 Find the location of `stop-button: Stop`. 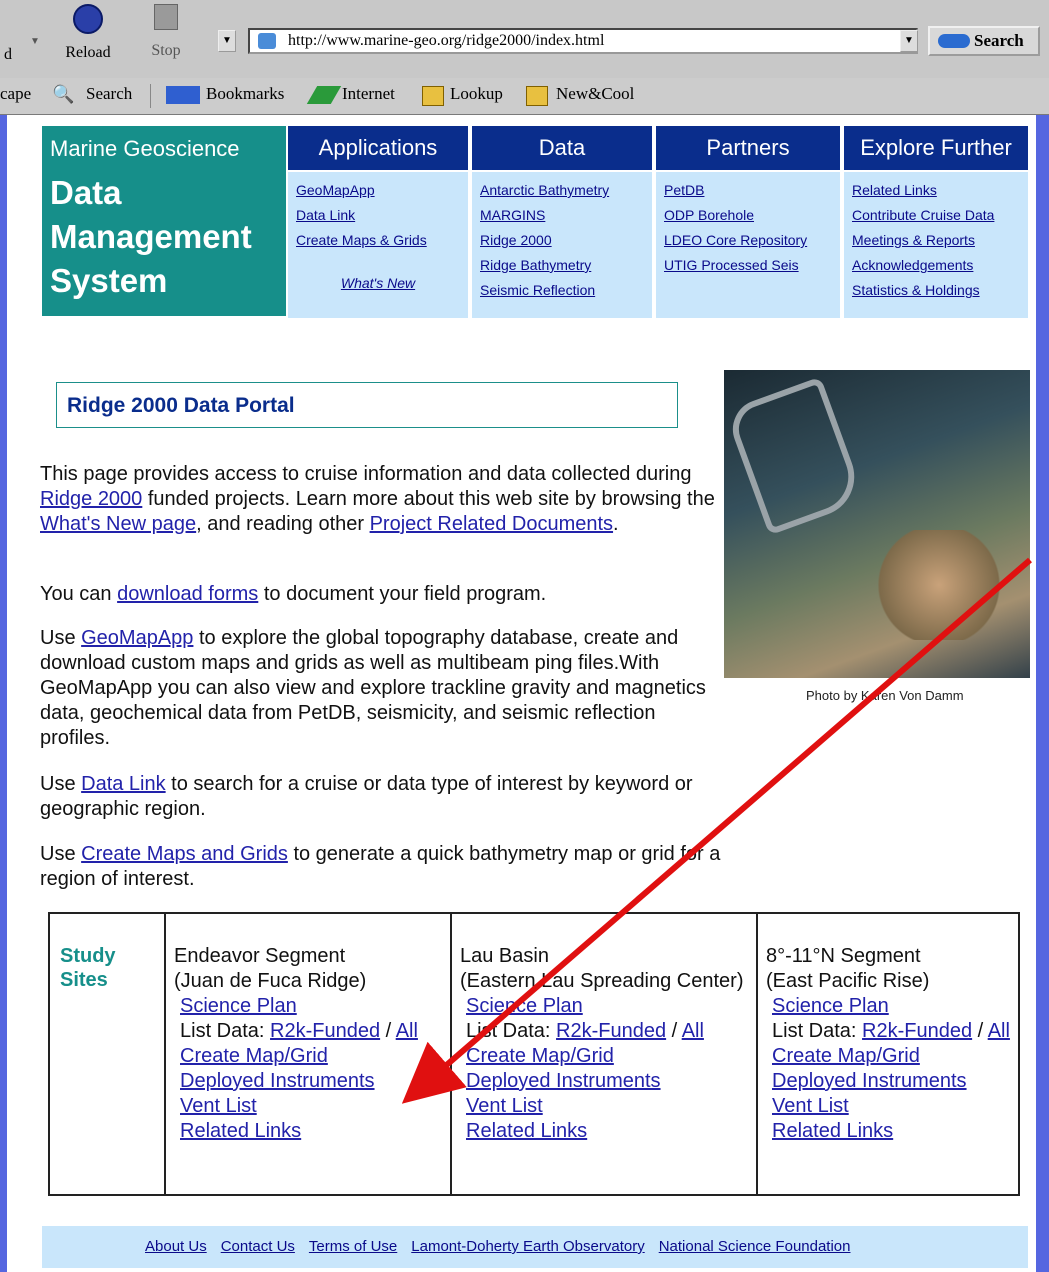

stop-button: Stop is located at coordinates (166, 36).